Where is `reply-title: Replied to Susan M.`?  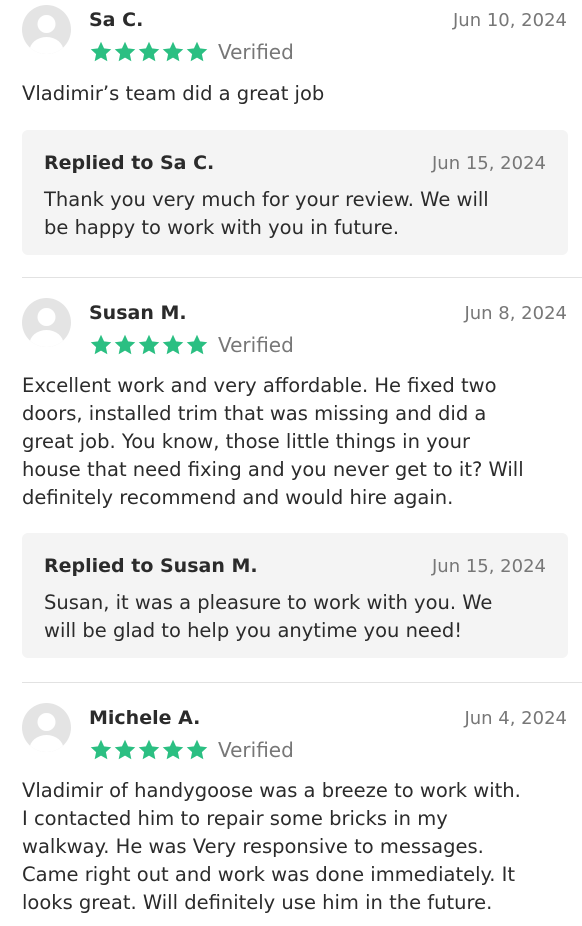 reply-title: Replied to Susan M. is located at coordinates (151, 566).